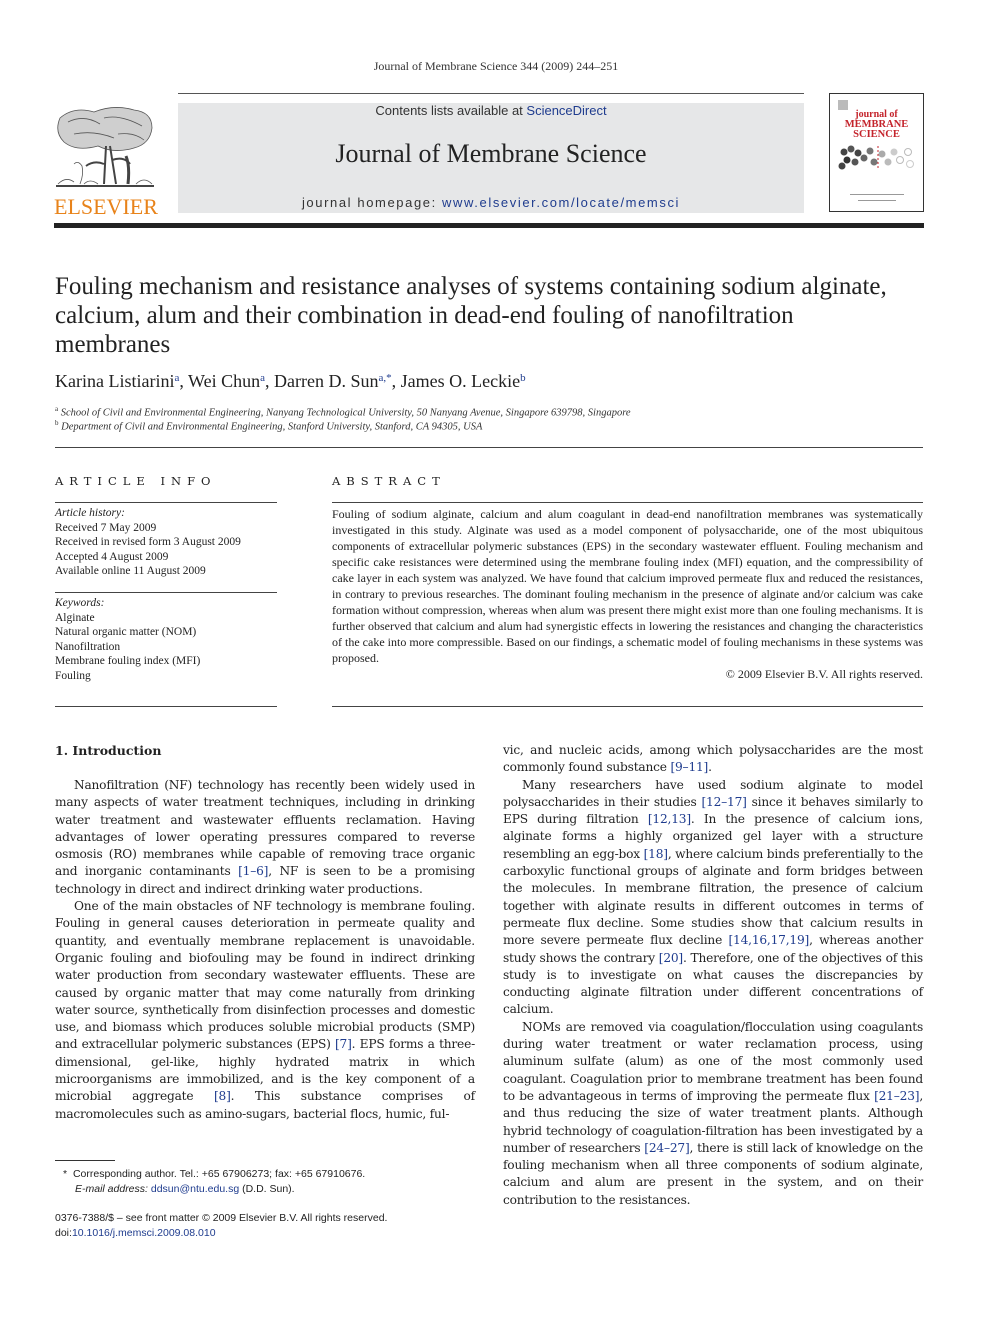 The width and height of the screenshot is (992, 1323). I want to click on sciencedirect-link: ScienceDirect, so click(566, 110).